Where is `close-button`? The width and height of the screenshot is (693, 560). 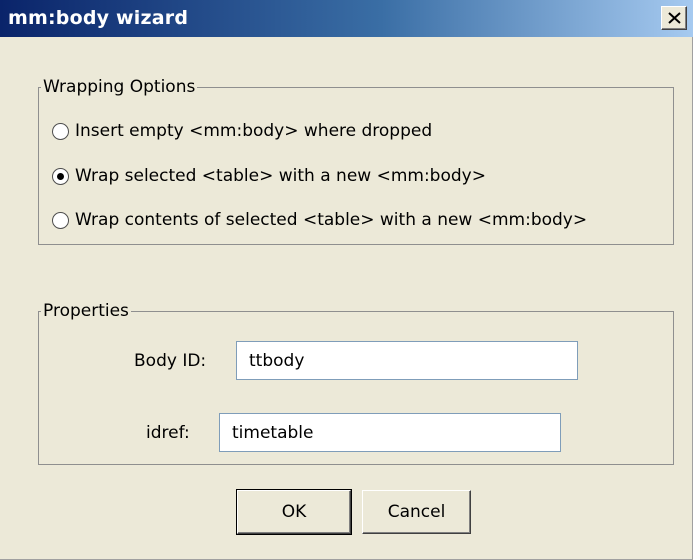 close-button is located at coordinates (674, 18).